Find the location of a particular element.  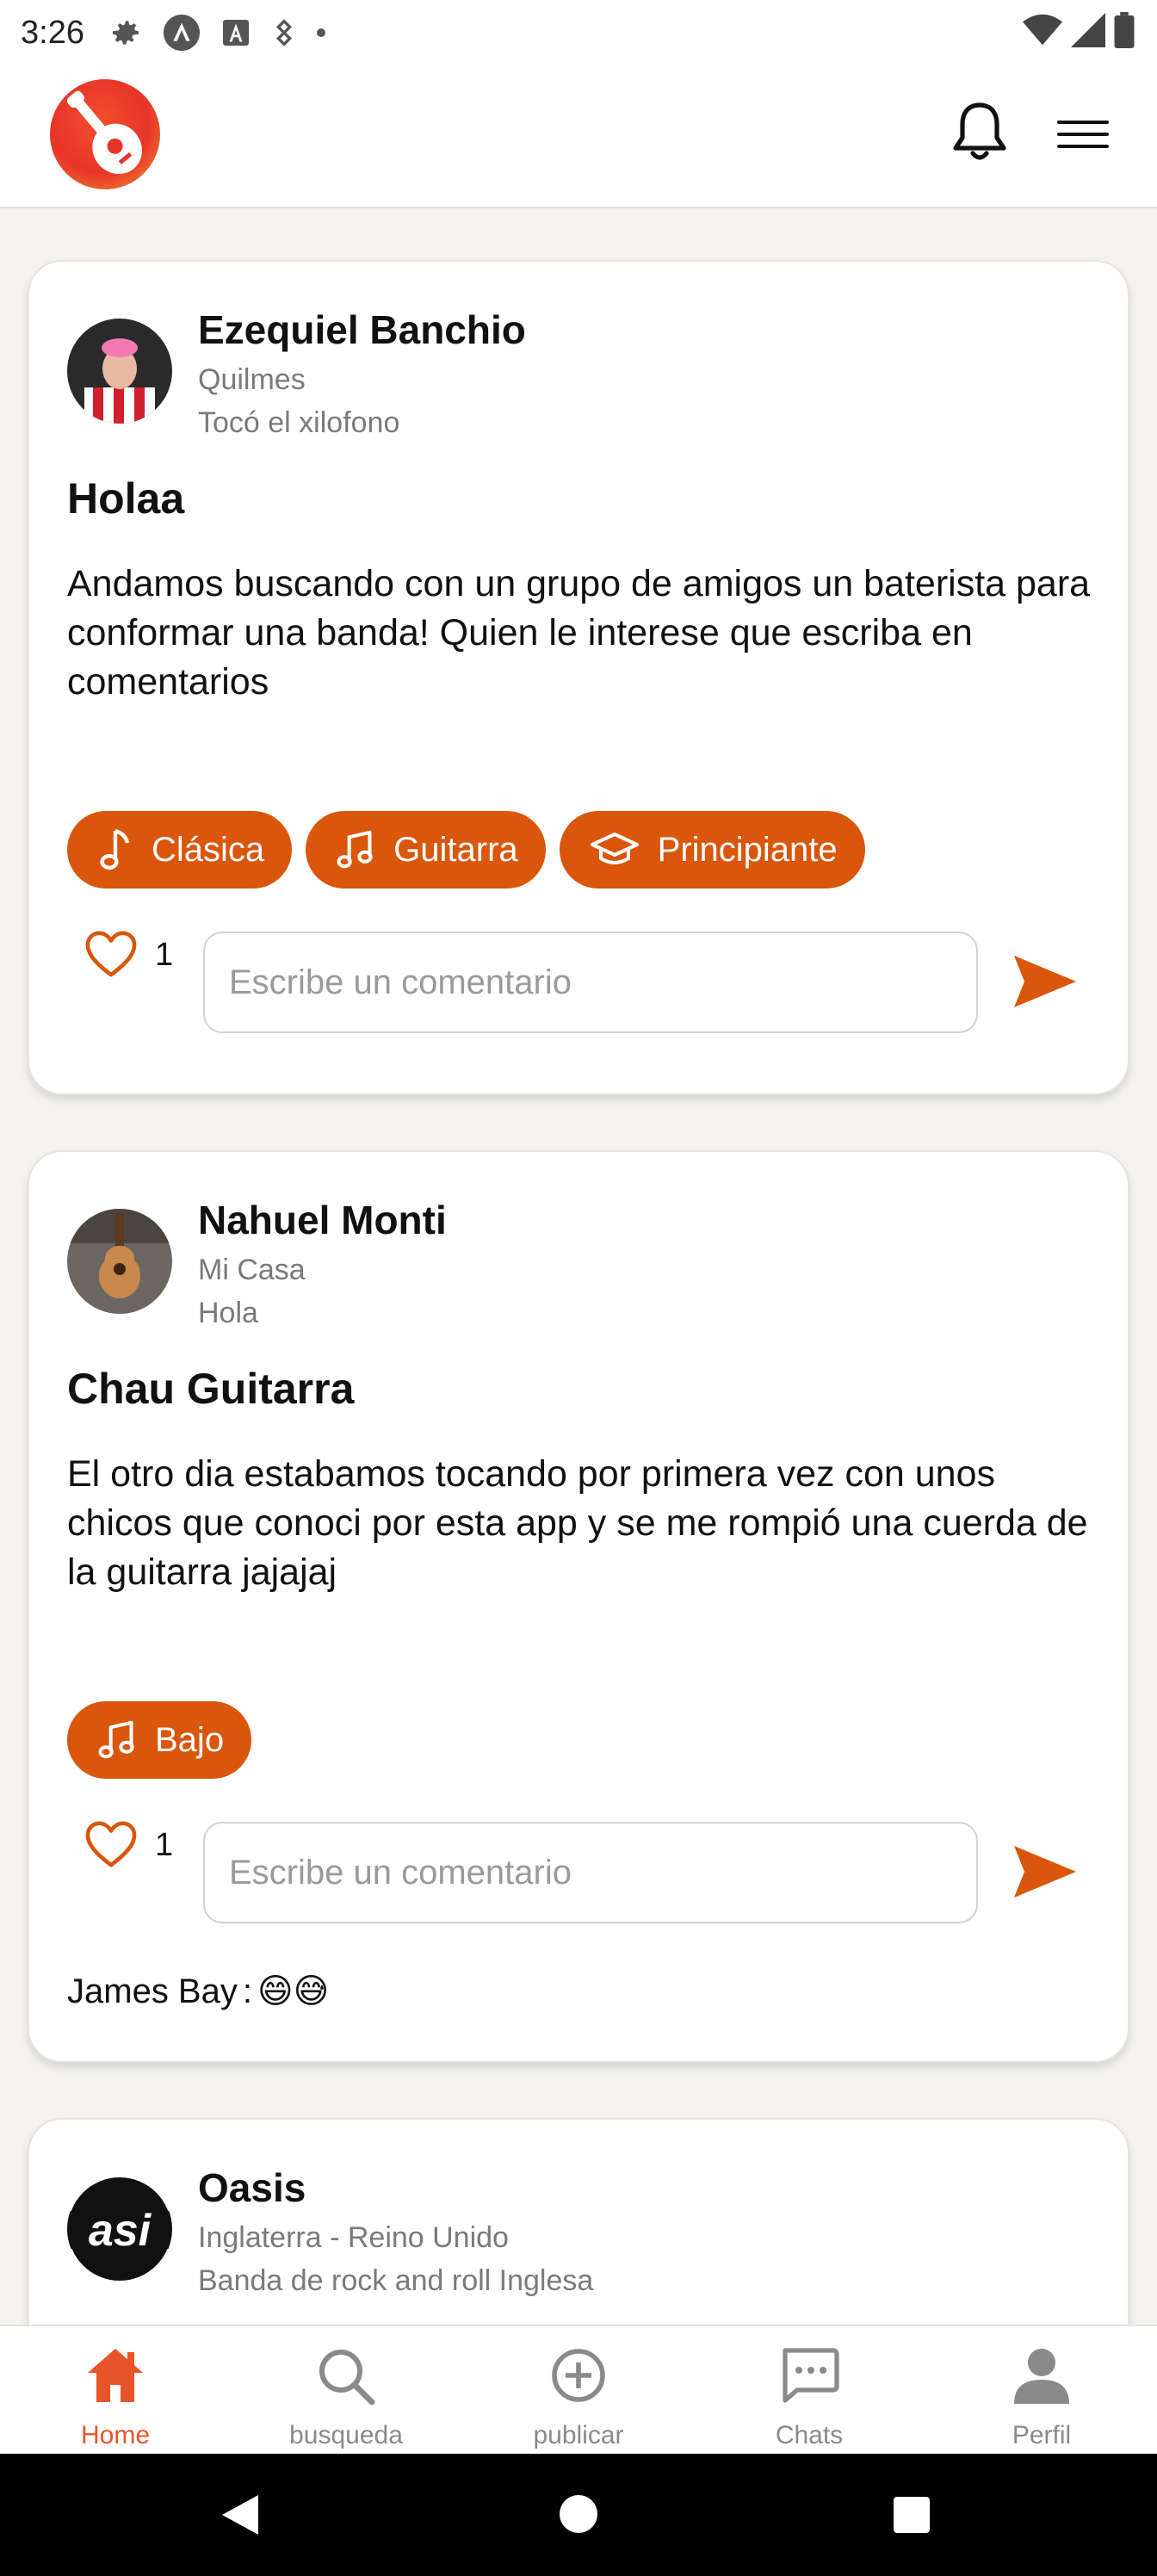

person-icon is located at coordinates (1042, 2377).